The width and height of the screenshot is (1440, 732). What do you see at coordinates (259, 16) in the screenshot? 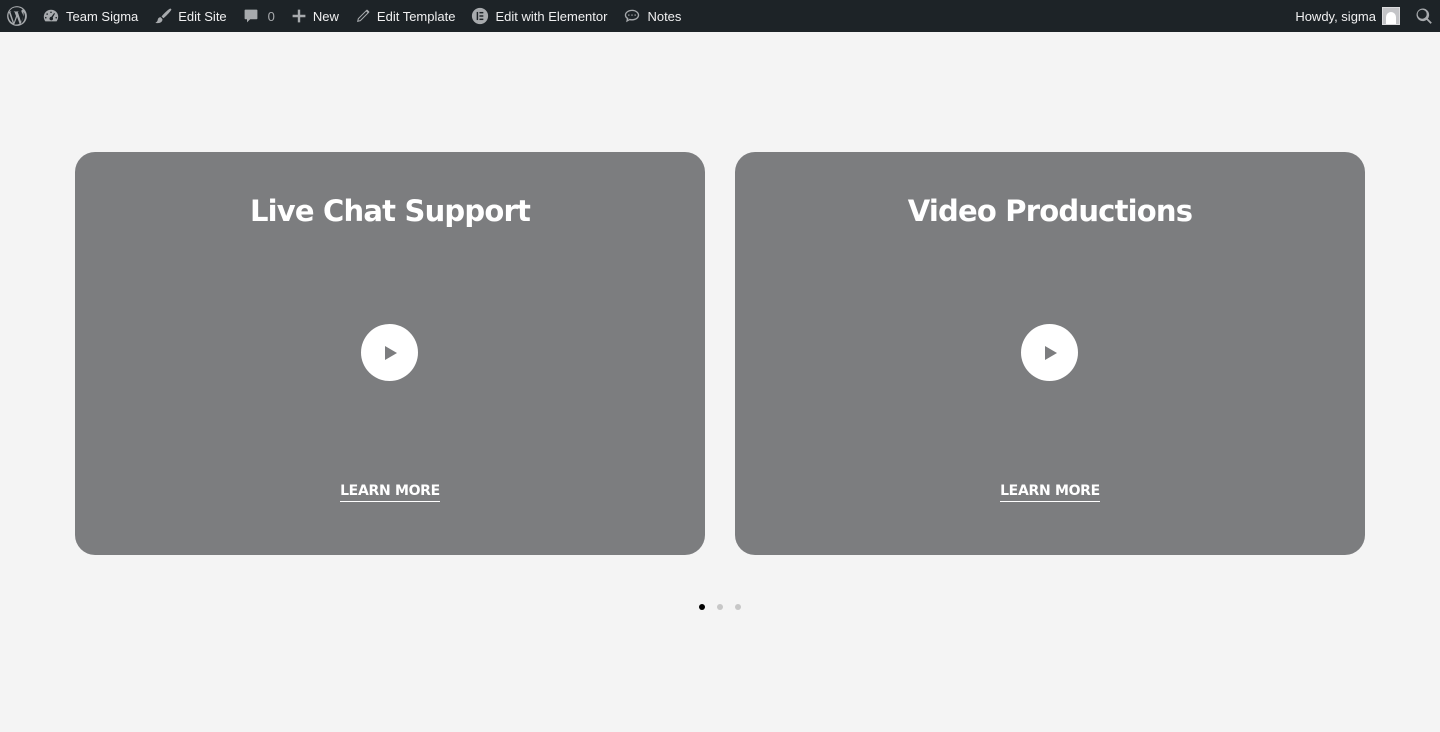
I see `comments-link: 0` at bounding box center [259, 16].